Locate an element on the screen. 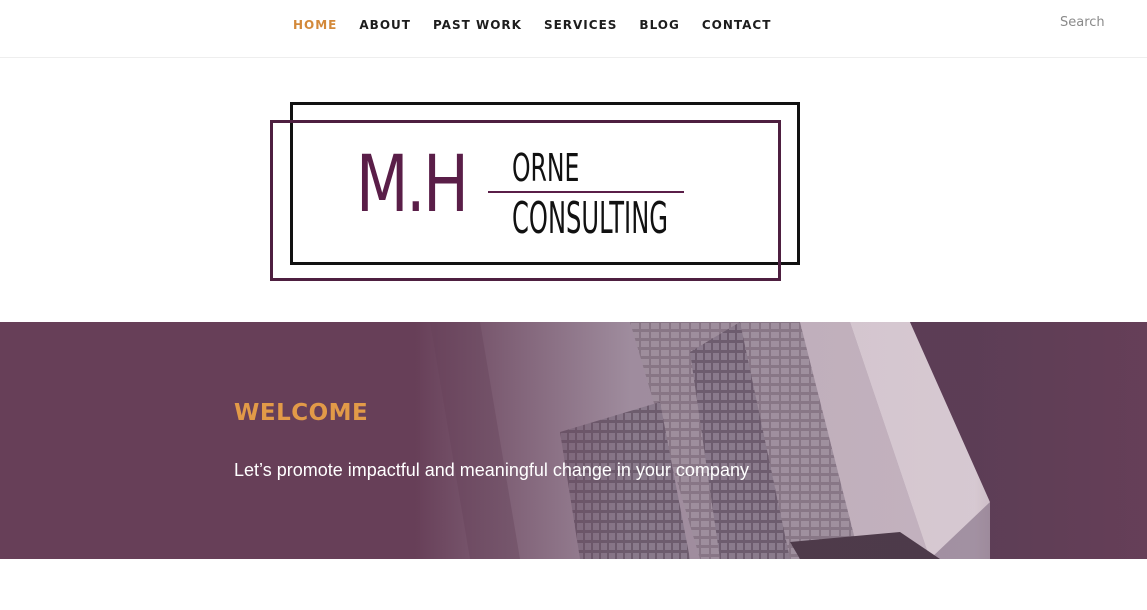  nav-item-past-work: PAST WORK is located at coordinates (477, 25).